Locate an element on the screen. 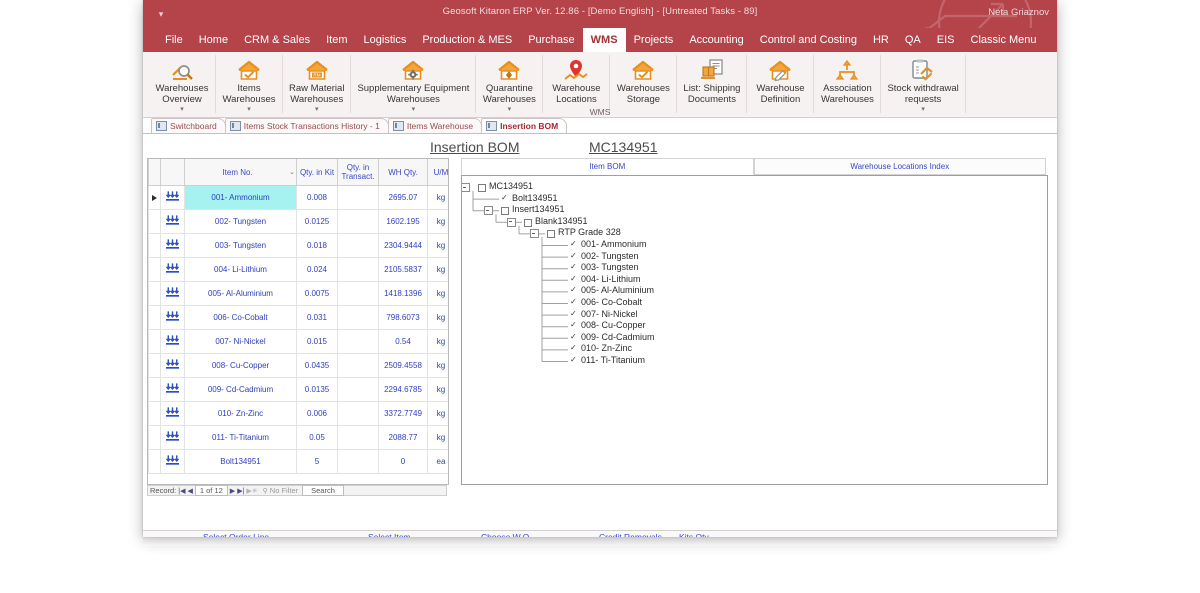  cell-item-no: 002- Tungsten is located at coordinates (240, 221).